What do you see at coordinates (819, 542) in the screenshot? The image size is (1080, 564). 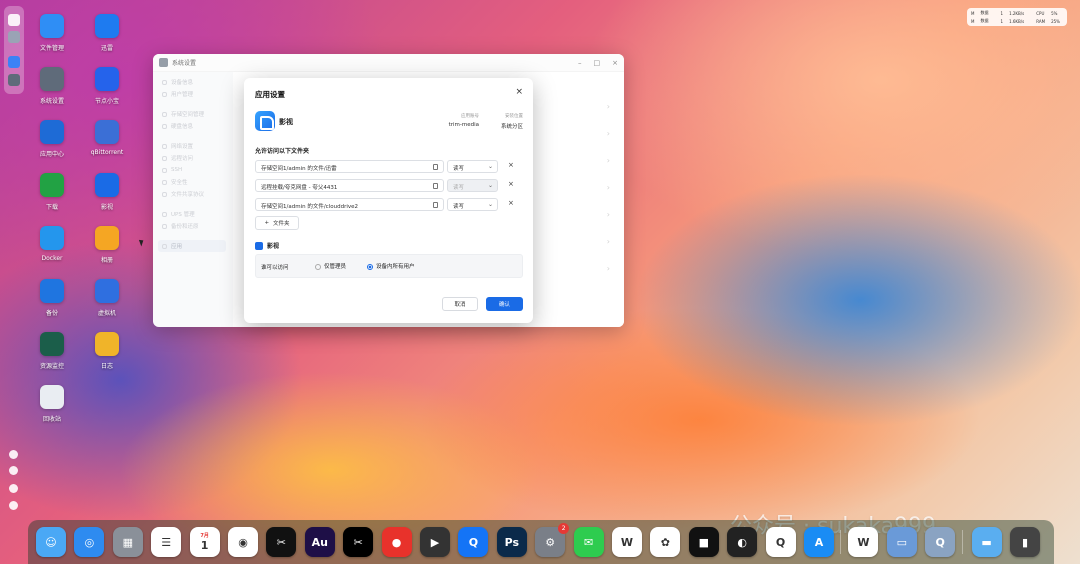 I see `dock-app-store-icon: A` at bounding box center [819, 542].